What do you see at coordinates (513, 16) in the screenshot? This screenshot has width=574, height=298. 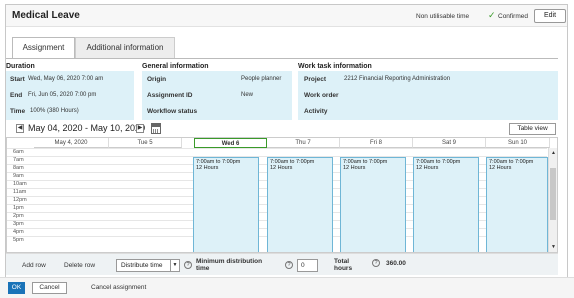 I see `confirmed-label: Confirmed` at bounding box center [513, 16].